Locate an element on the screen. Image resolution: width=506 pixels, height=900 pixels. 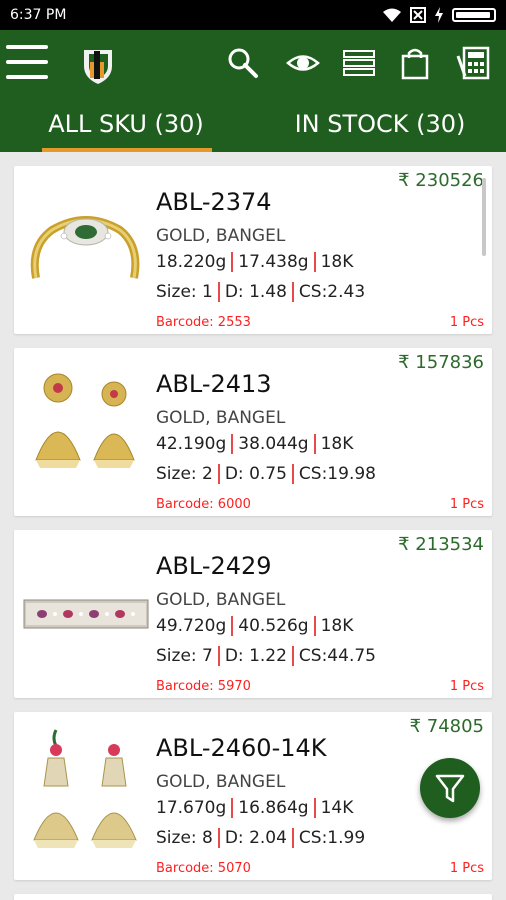
diamond-weight: D: 0.75 is located at coordinates (255, 474).